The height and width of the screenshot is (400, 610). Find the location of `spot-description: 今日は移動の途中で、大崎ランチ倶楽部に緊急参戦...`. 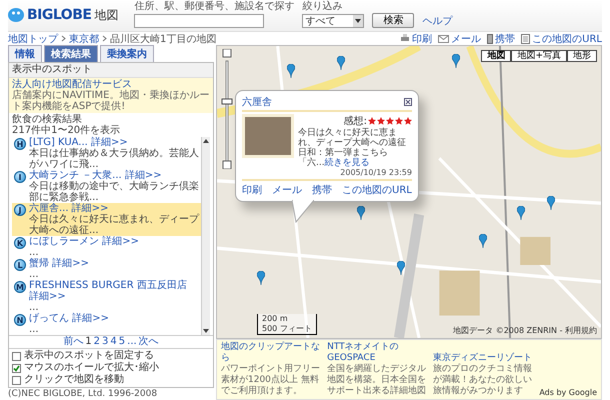

spot-description: 今日は移動の途中で、大崎ランチ倶楽部に緊急参戦... is located at coordinates (114, 192).